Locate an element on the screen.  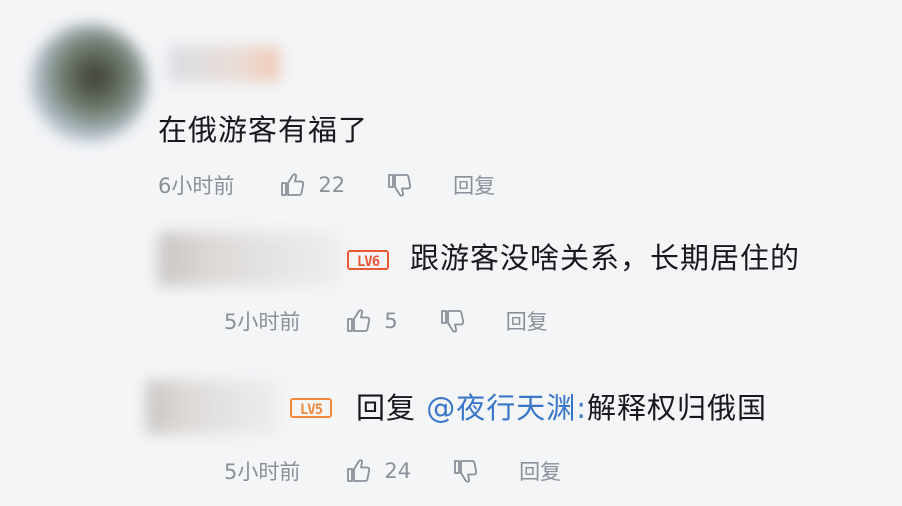
level-badge: LV6 is located at coordinates (368, 260).